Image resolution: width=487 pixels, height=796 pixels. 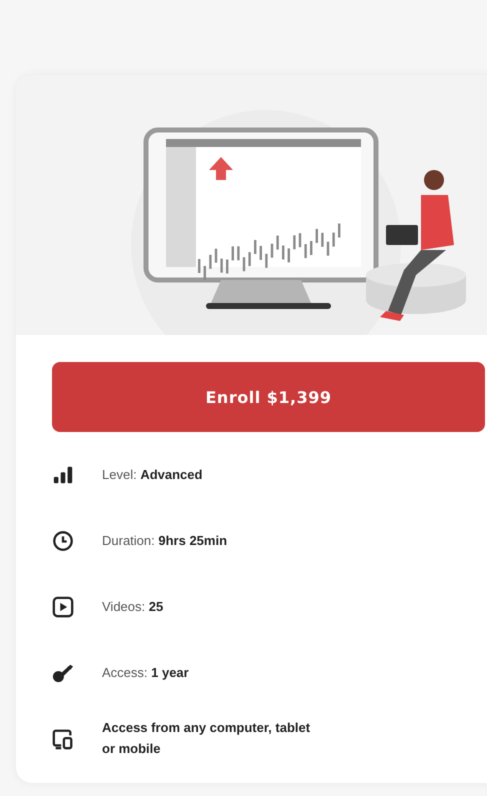 I want to click on signal-bars-icon, so click(x=63, y=475).